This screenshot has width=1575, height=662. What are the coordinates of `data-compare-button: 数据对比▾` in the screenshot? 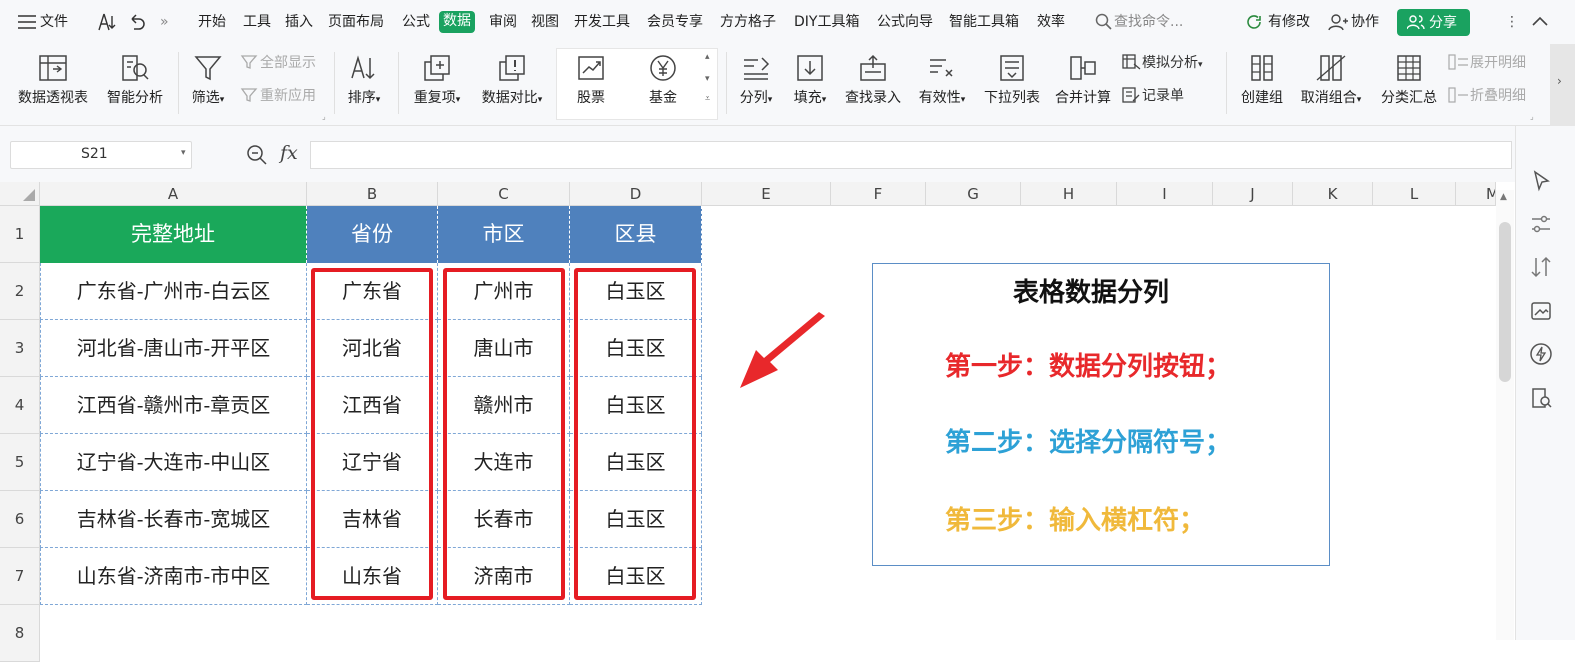 It's located at (512, 81).